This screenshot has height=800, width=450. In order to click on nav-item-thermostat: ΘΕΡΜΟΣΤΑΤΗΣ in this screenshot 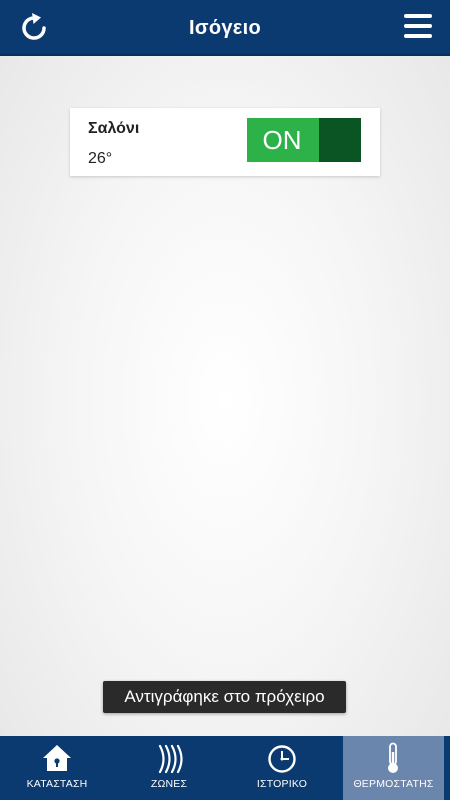, I will do `click(393, 768)`.